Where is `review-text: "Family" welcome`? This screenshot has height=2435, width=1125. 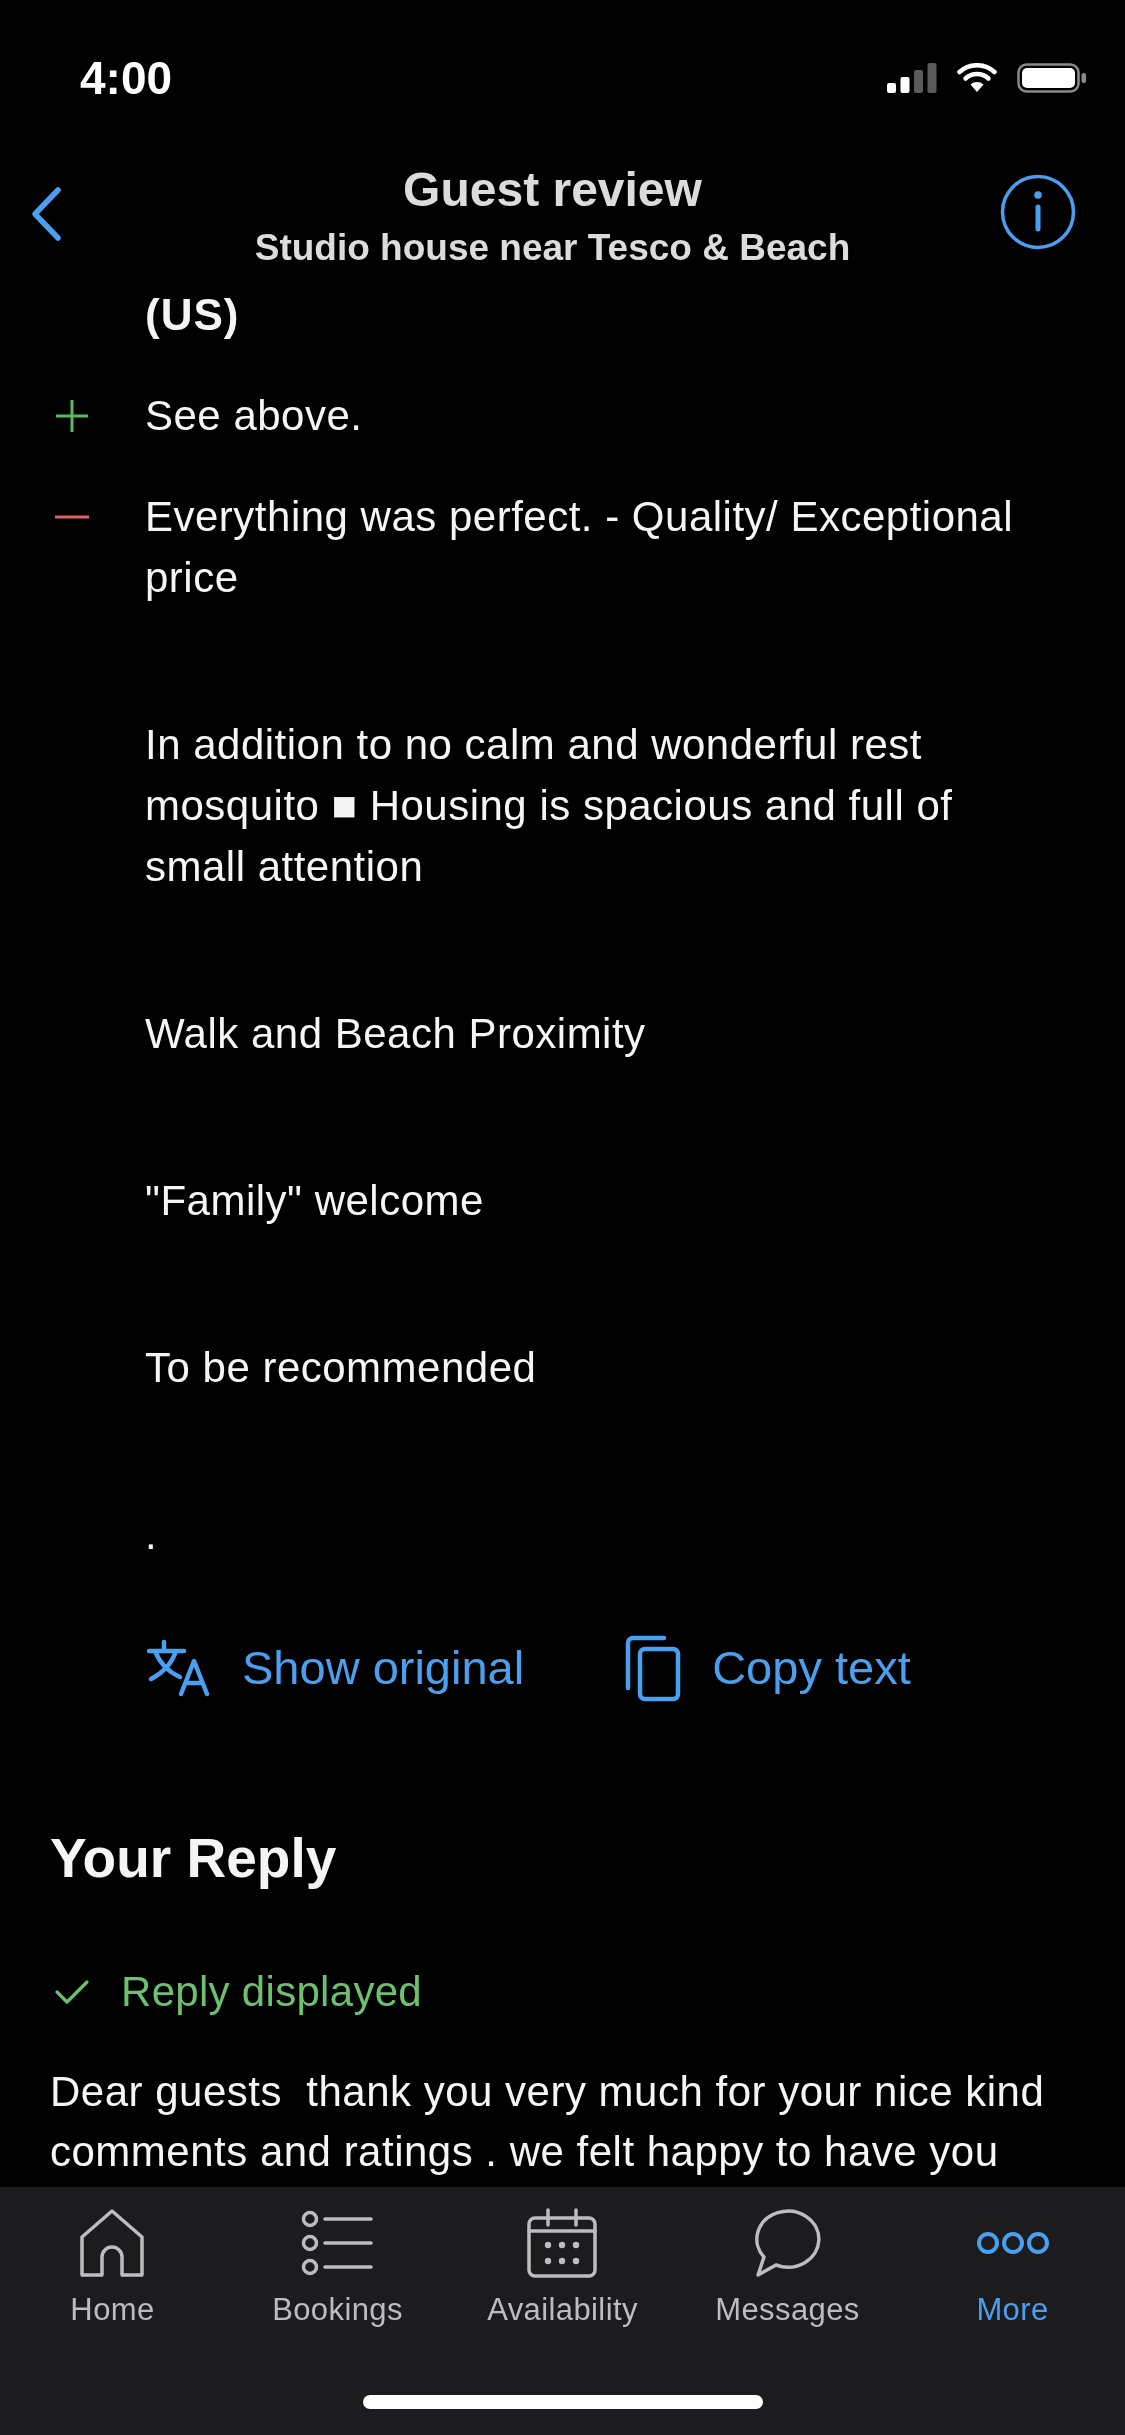
review-text: "Family" welcome is located at coordinates (315, 1201).